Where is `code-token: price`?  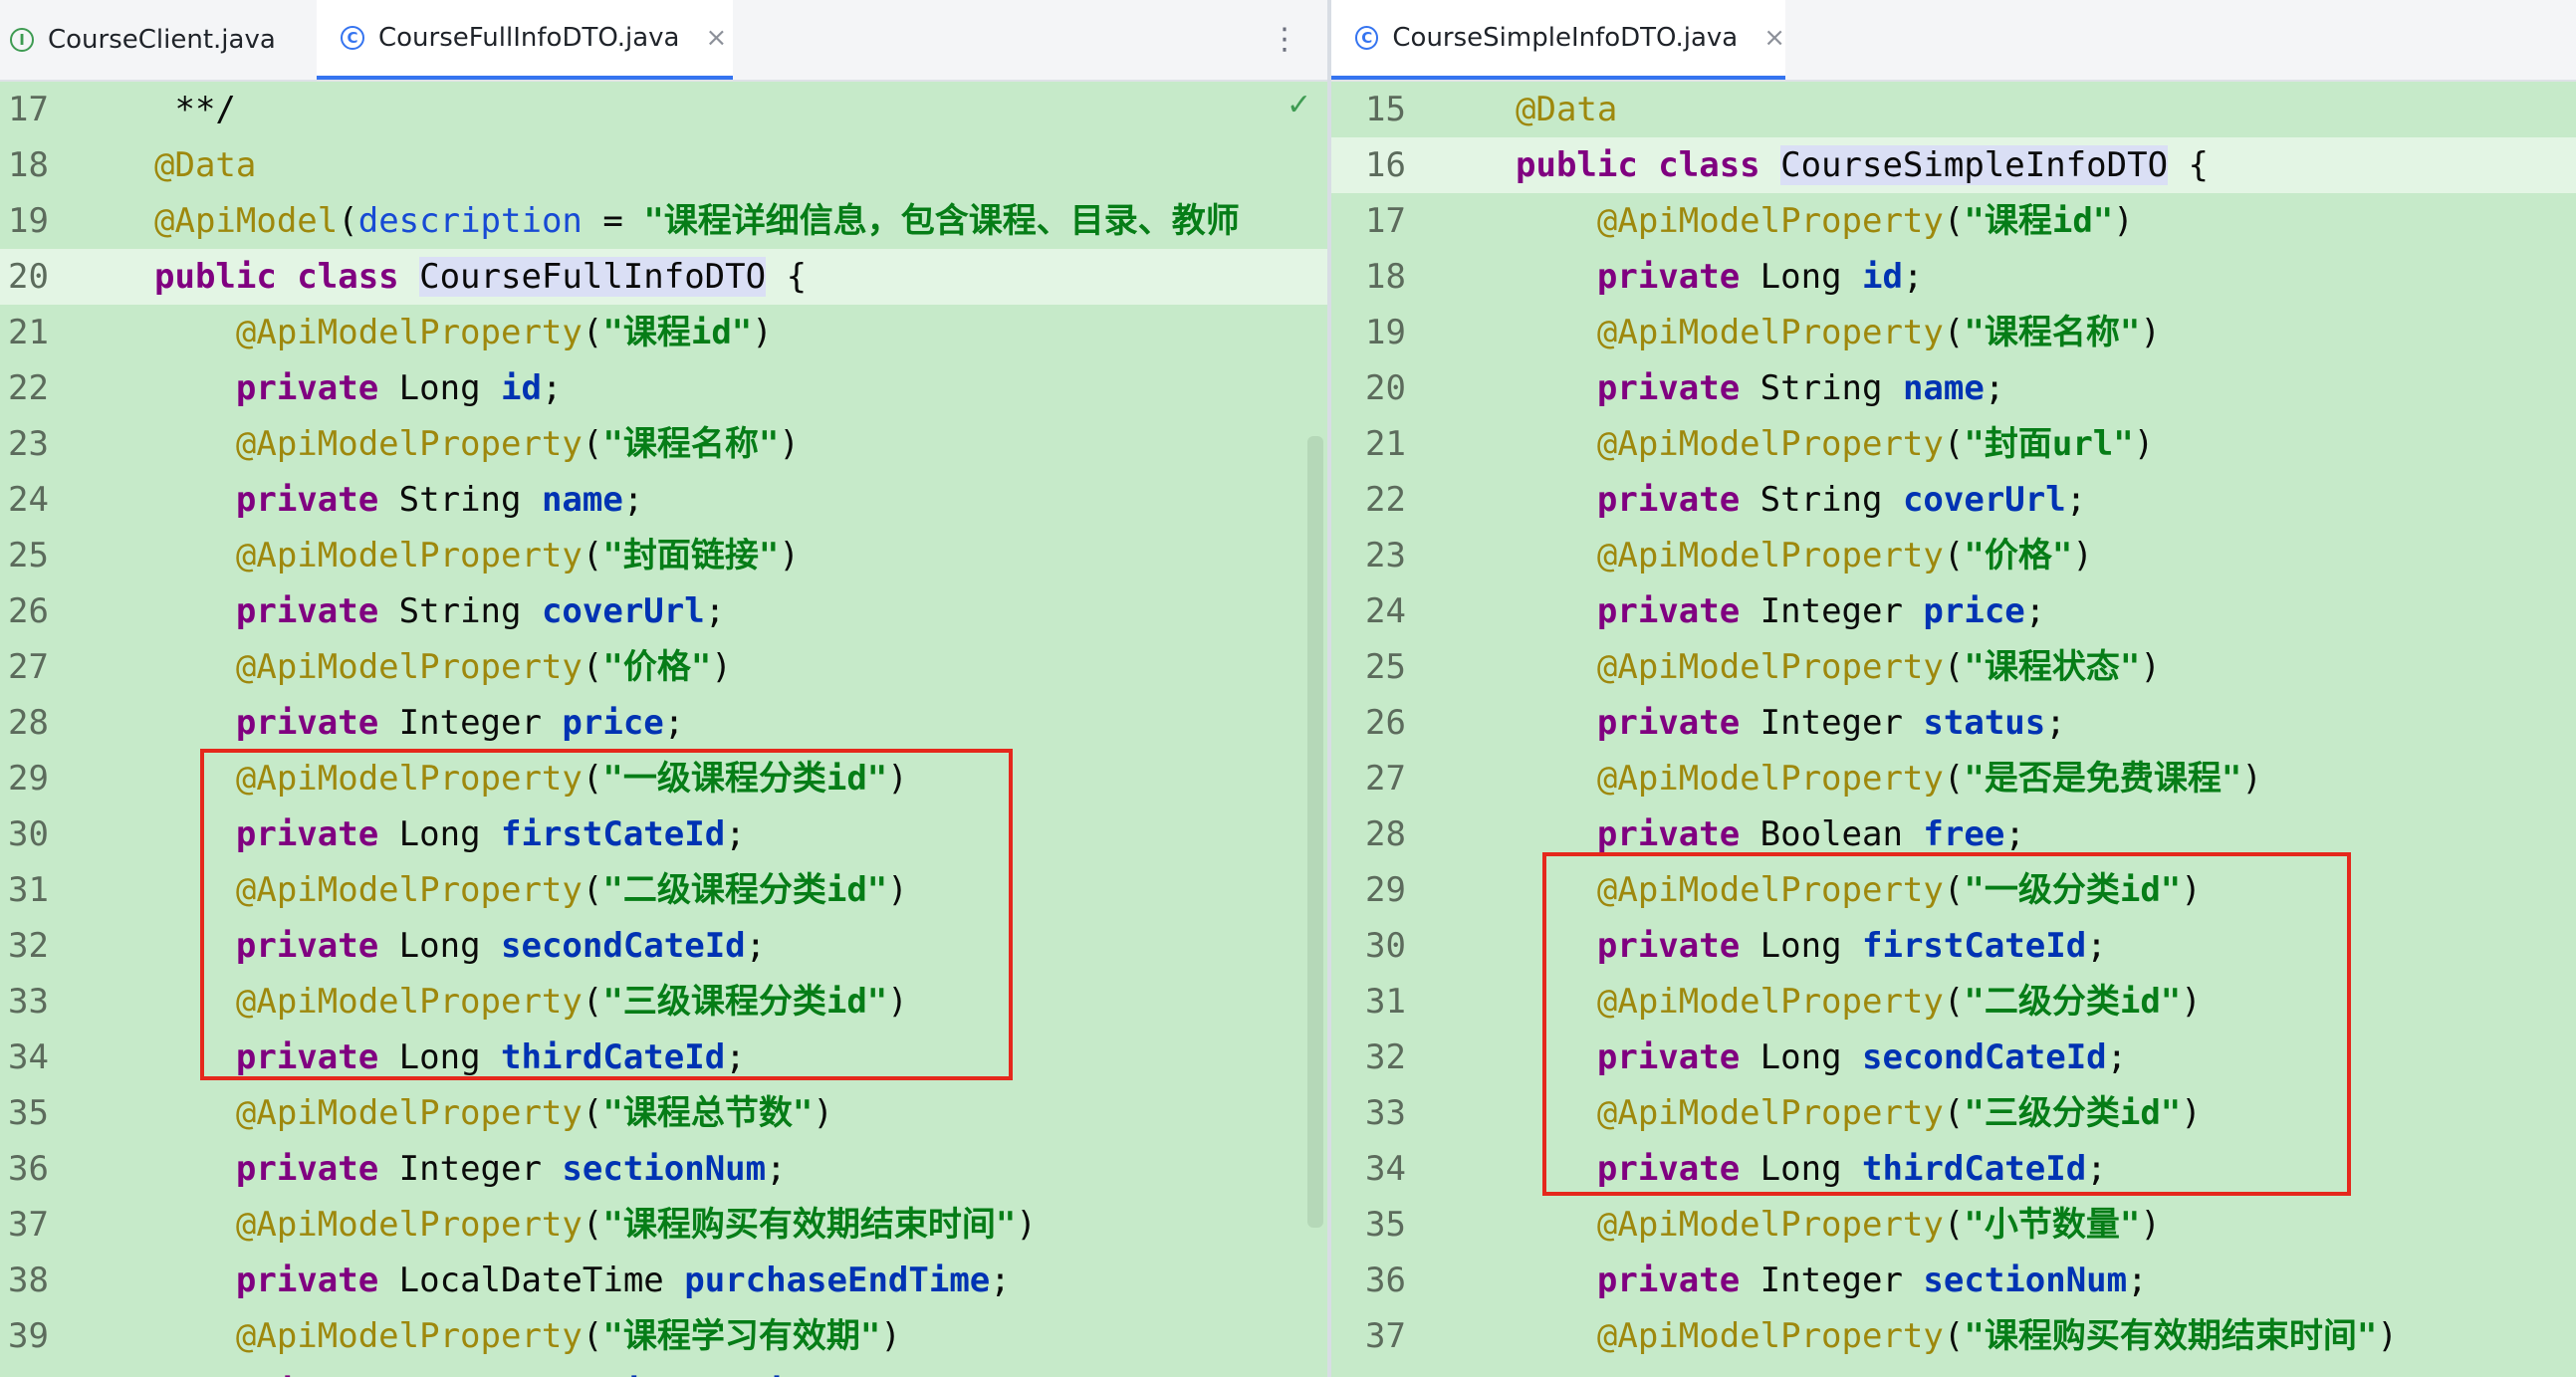 code-token: price is located at coordinates (613, 723).